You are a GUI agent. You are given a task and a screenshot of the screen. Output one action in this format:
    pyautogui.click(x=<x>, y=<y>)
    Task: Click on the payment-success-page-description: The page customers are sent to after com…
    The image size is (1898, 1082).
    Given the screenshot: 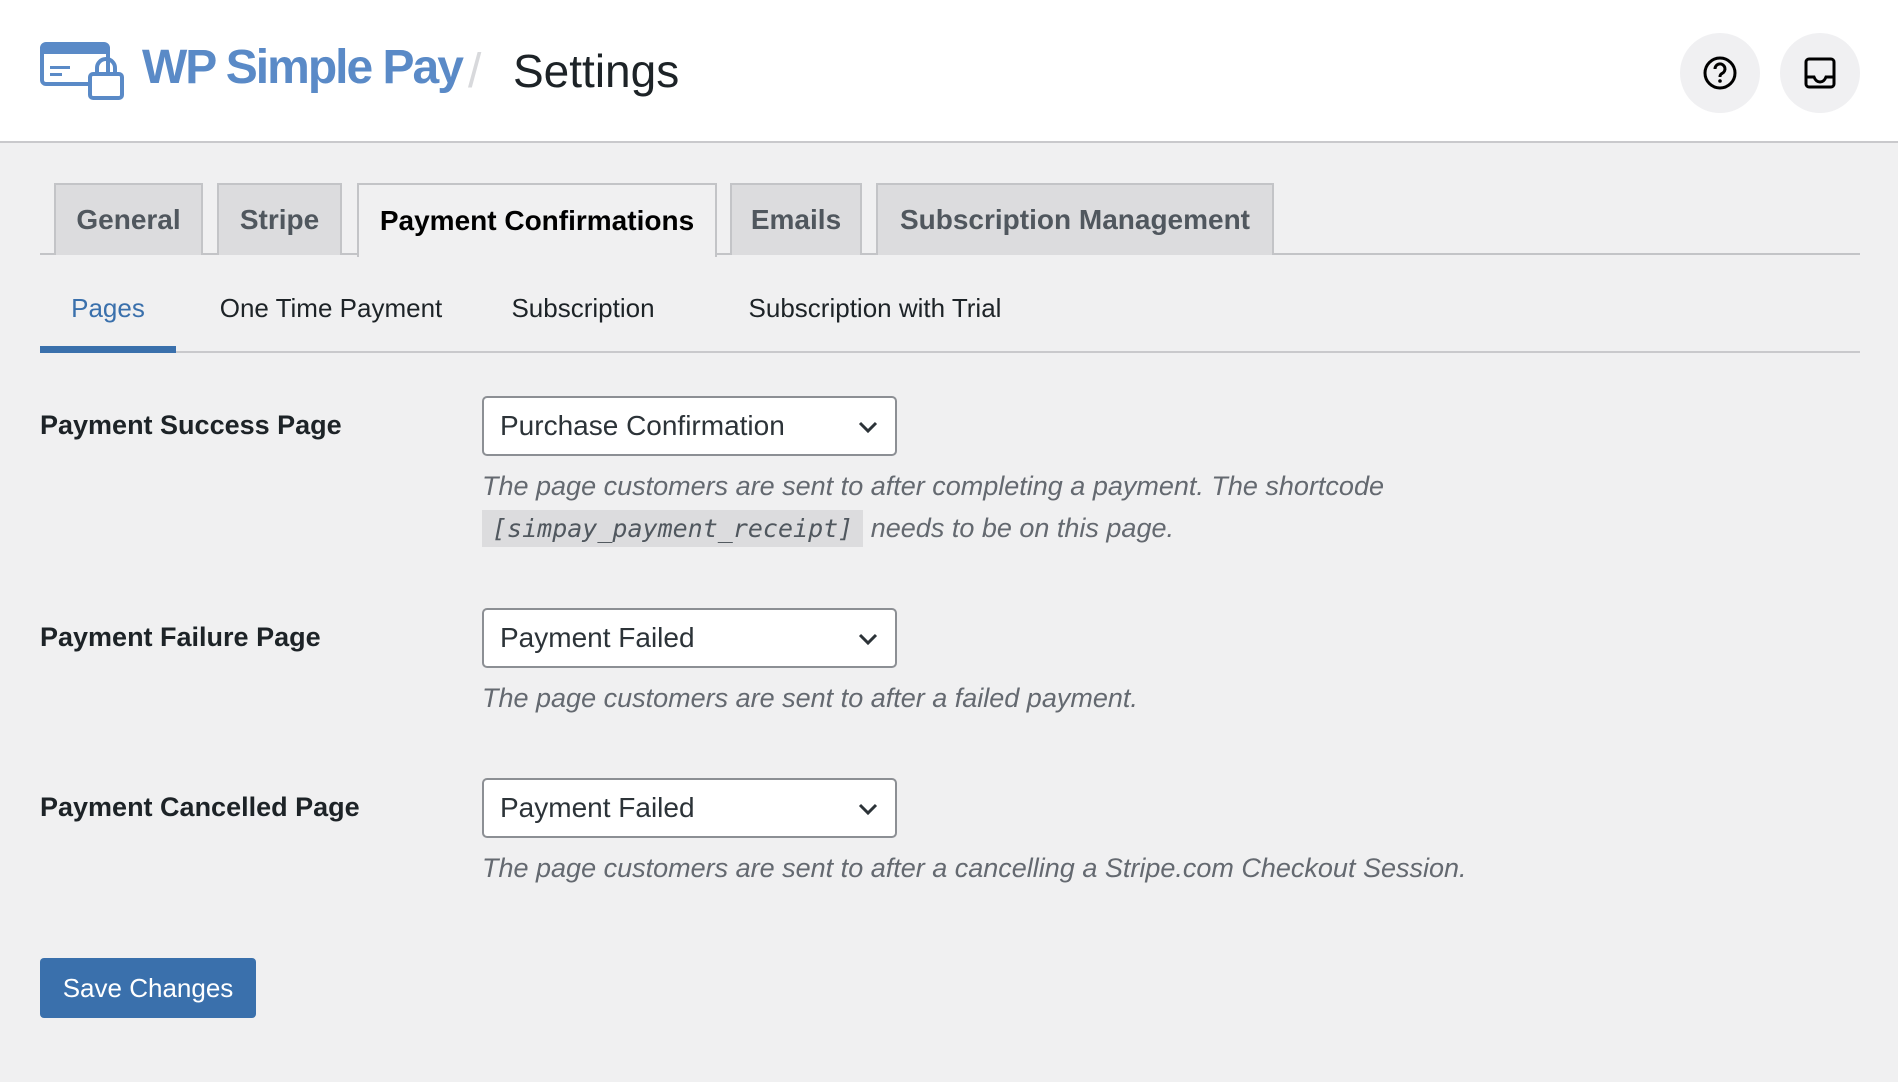 What is the action you would take?
    pyautogui.click(x=1082, y=507)
    